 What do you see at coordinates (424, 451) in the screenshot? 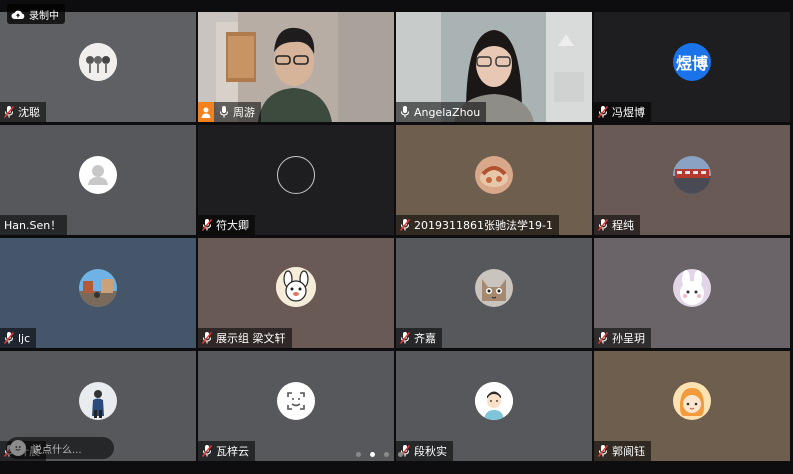
I see `name-label: 段秋实` at bounding box center [424, 451].